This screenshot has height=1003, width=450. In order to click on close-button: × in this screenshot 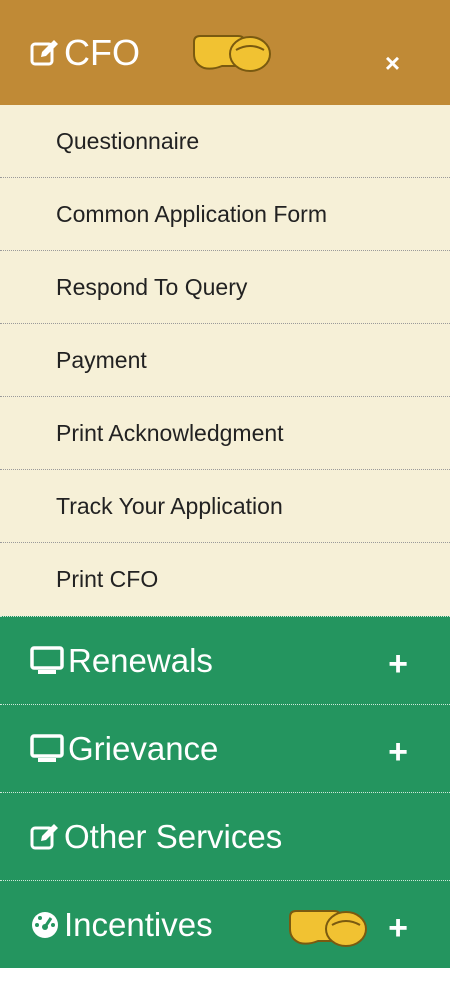, I will do `click(392, 63)`.